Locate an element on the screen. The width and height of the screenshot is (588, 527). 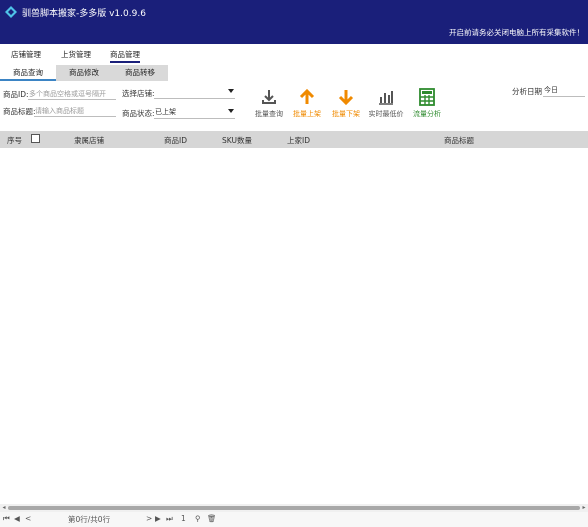
column-header-index: 序号 is located at coordinates (14, 140).